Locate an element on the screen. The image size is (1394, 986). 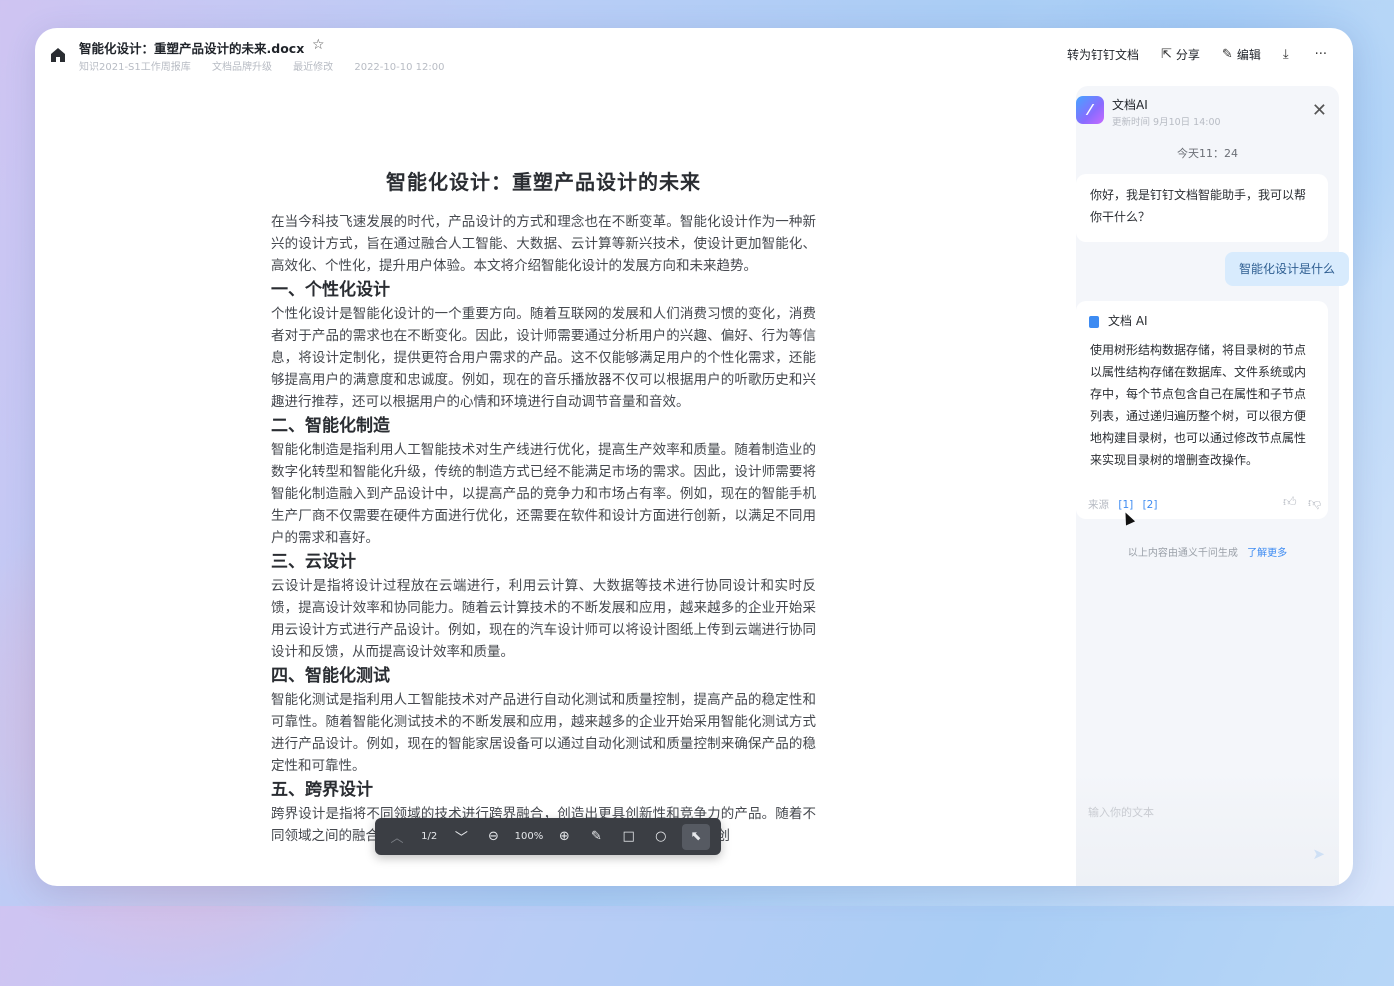
meta-item: 文档品牌升级 is located at coordinates (241, 67).